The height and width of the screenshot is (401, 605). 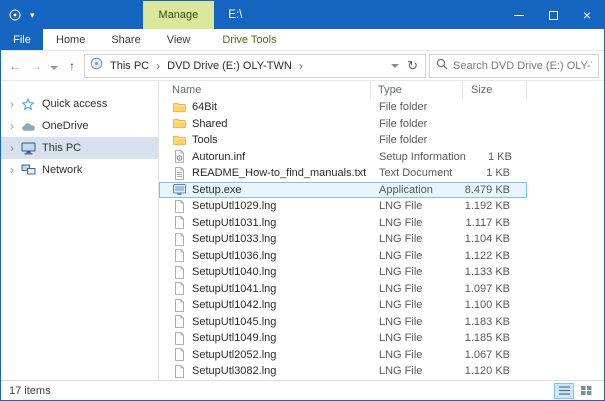 What do you see at coordinates (575, 390) in the screenshot?
I see `view-switcher` at bounding box center [575, 390].